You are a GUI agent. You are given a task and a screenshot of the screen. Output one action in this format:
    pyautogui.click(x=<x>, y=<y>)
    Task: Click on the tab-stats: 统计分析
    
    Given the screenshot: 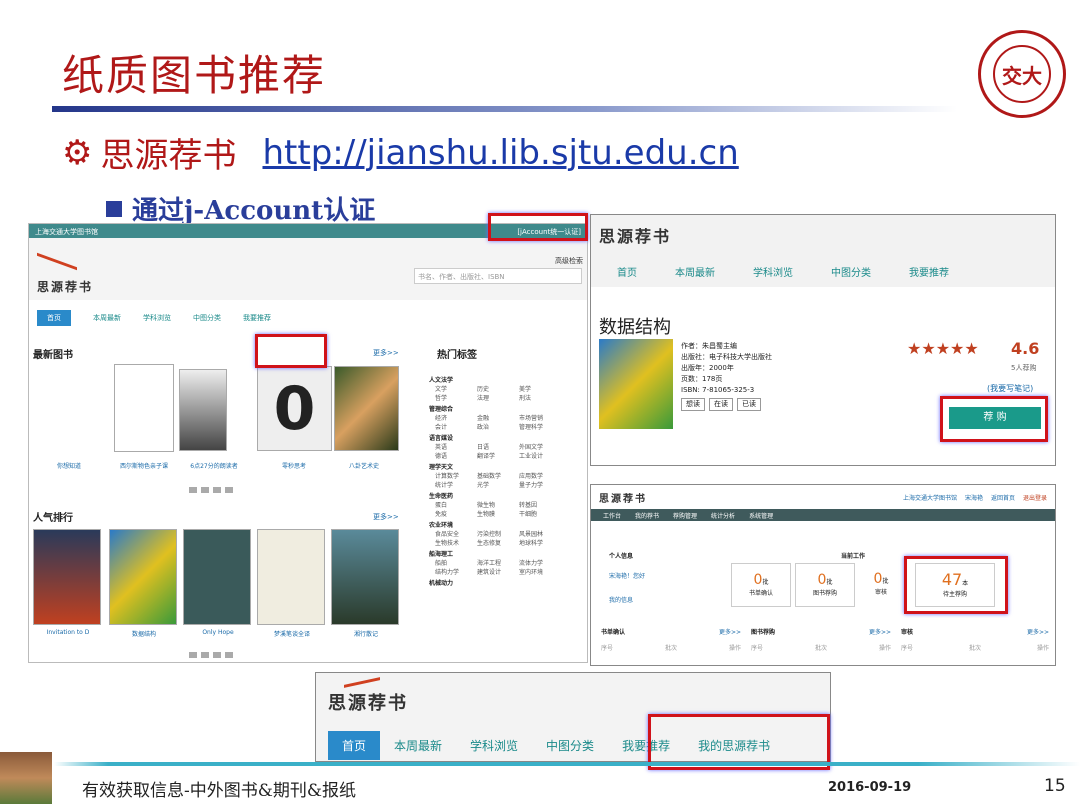 What is the action you would take?
    pyautogui.click(x=723, y=515)
    